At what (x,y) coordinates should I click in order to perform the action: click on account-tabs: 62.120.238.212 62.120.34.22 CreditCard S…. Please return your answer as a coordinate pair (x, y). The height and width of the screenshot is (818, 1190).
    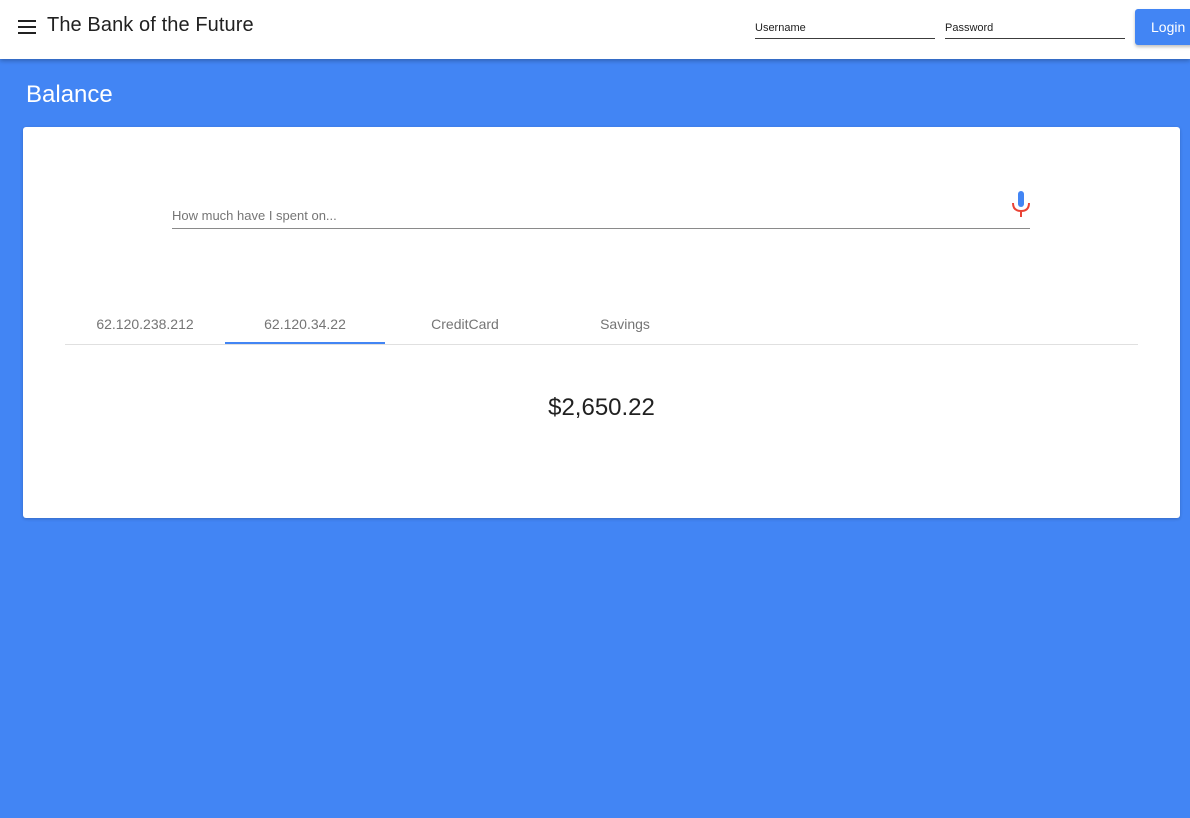
    Looking at the image, I should click on (601, 323).